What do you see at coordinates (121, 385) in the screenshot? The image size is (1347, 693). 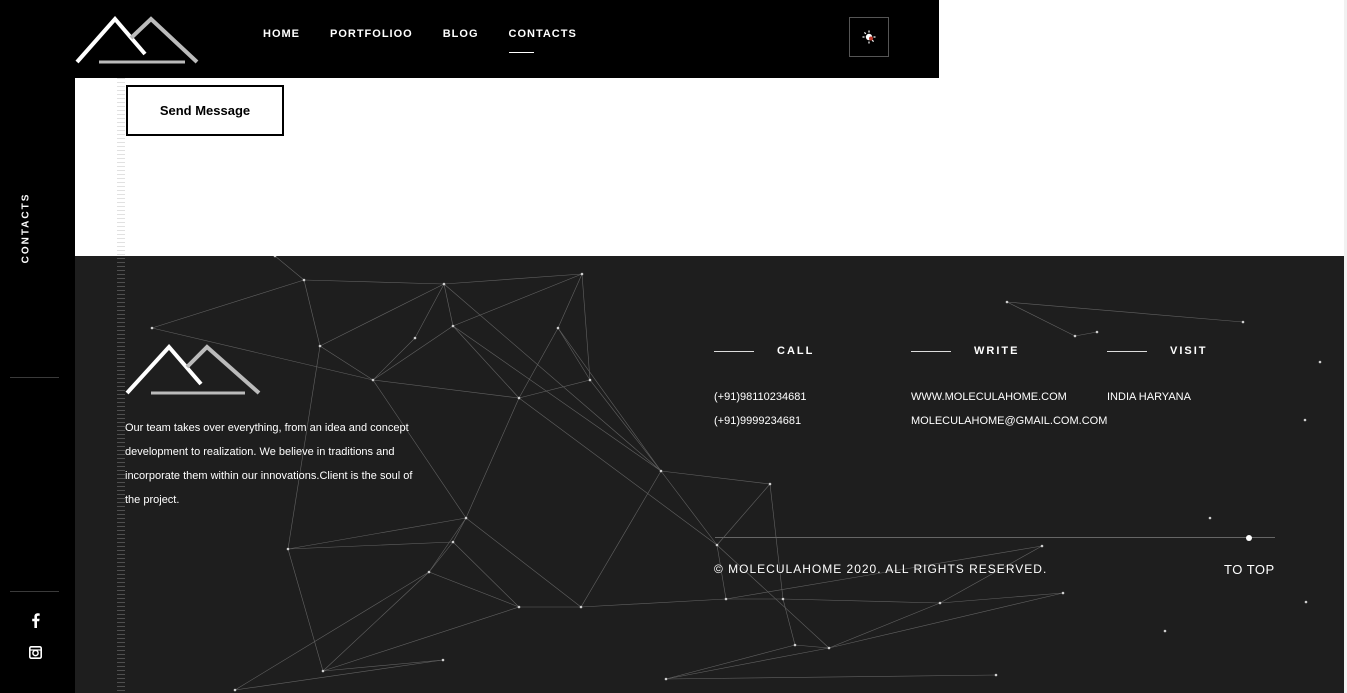 I see `ruler-decoration` at bounding box center [121, 385].